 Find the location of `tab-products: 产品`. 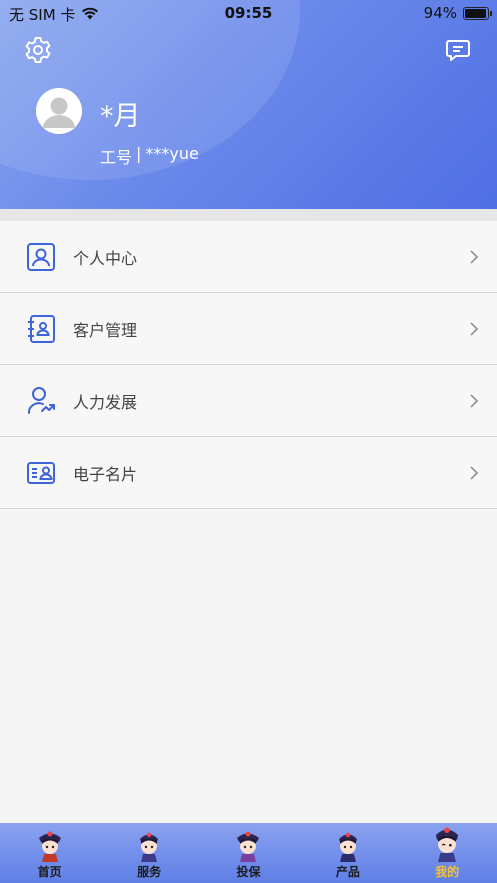

tab-products: 产品 is located at coordinates (347, 853).